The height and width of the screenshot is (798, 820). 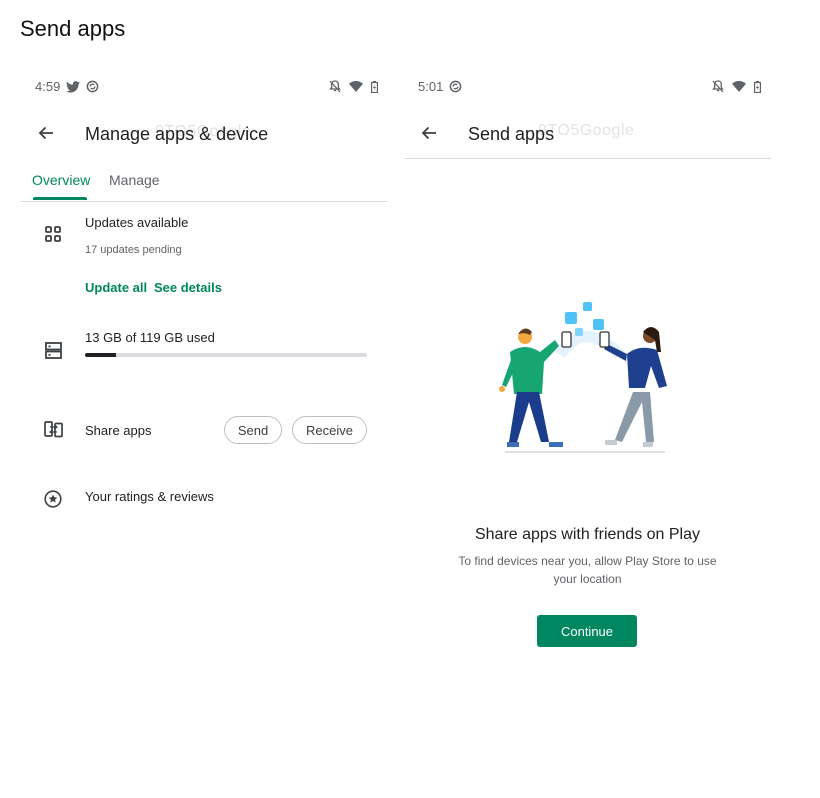 What do you see at coordinates (48, 86) in the screenshot?
I see `status-time: 4:59` at bounding box center [48, 86].